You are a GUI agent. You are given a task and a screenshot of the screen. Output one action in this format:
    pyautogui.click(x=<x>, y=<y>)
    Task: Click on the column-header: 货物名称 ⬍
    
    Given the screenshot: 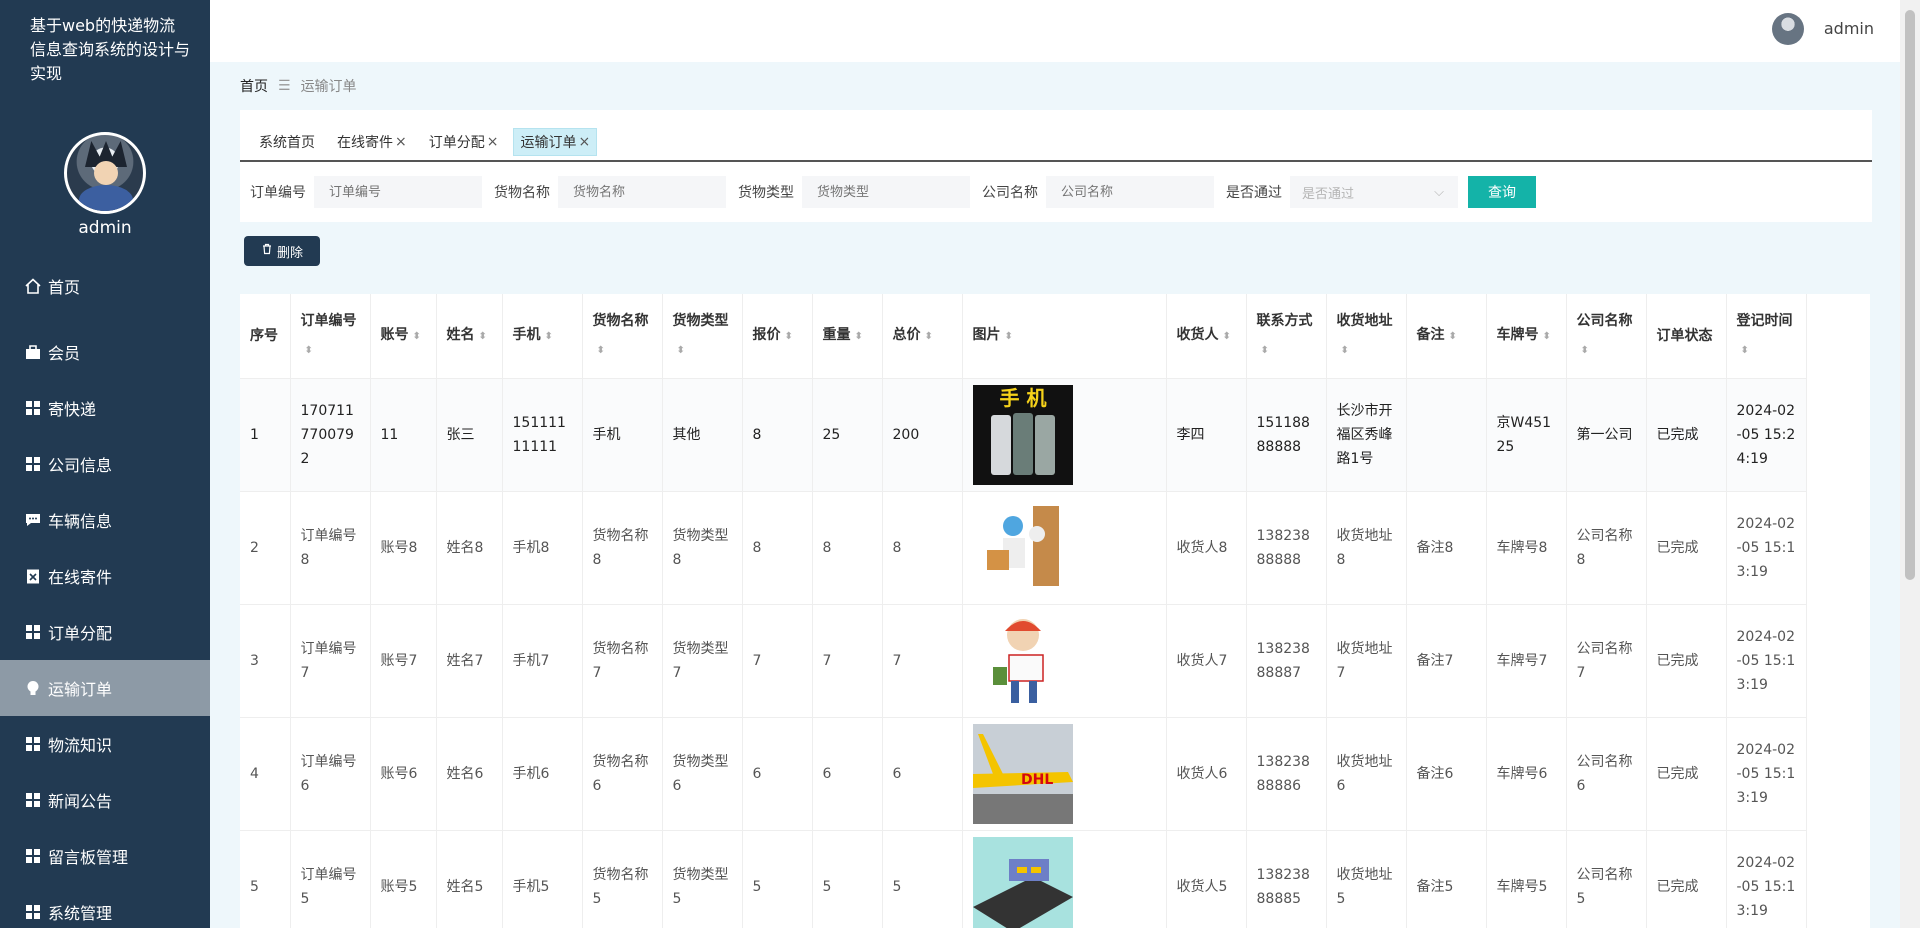 What is the action you would take?
    pyautogui.click(x=622, y=336)
    